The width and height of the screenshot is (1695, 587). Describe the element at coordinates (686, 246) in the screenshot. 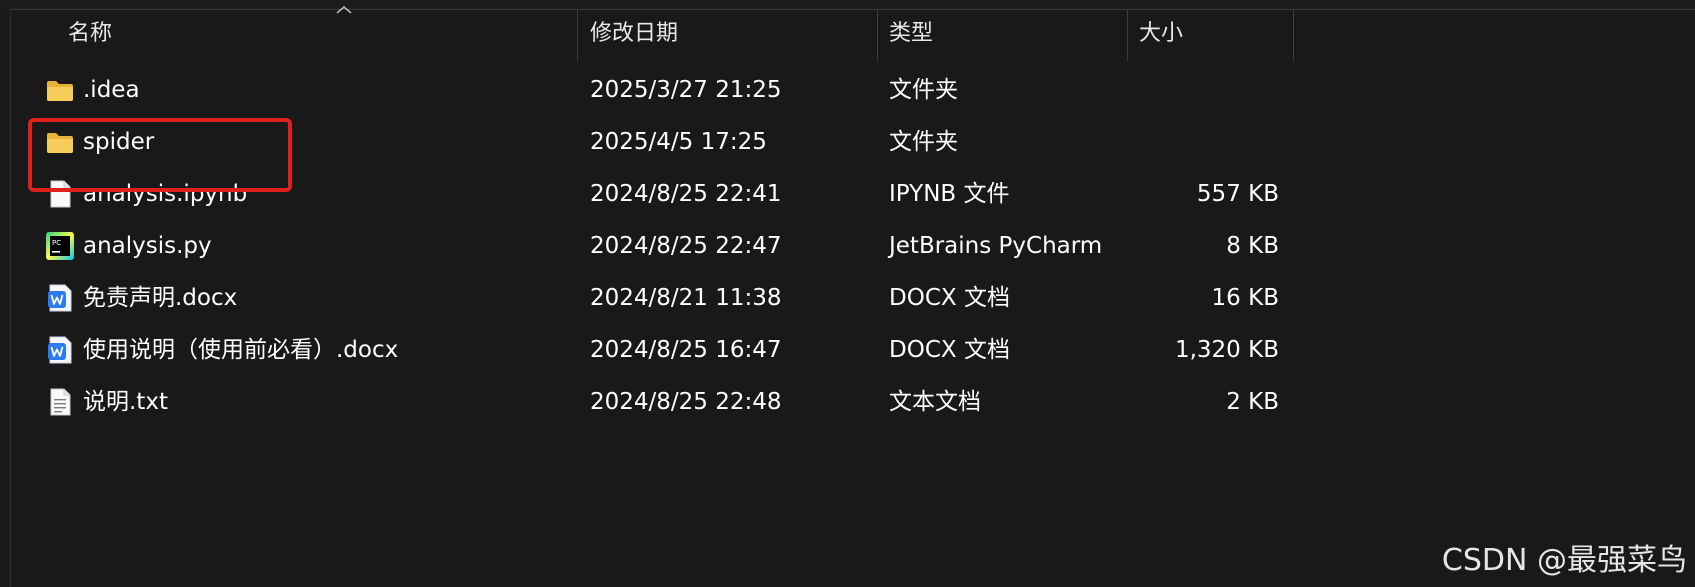

I see `file-modified: 2024/8/25 22:47` at that location.